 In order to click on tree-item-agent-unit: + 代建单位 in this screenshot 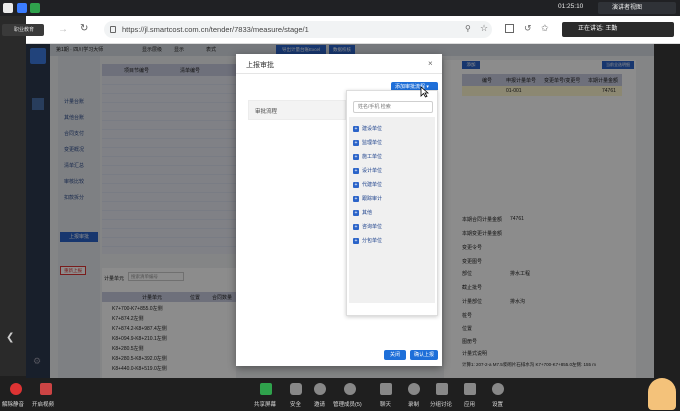, I will do `click(367, 185)`.